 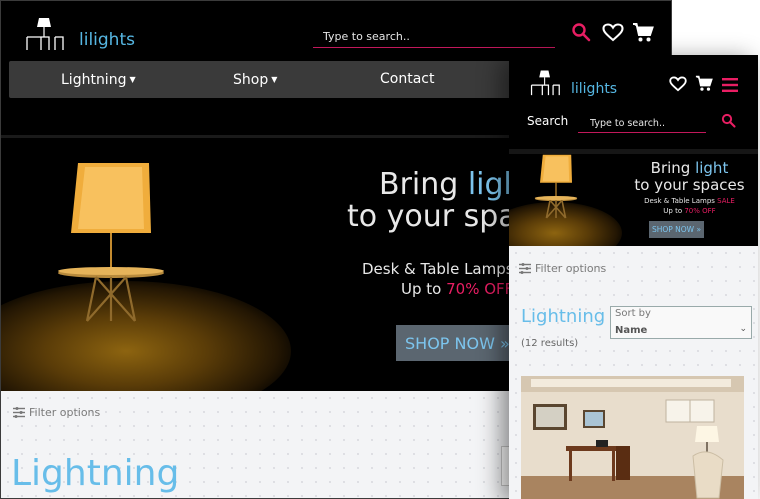 What do you see at coordinates (743, 329) in the screenshot?
I see `chevron-down-icon: ⌄` at bounding box center [743, 329].